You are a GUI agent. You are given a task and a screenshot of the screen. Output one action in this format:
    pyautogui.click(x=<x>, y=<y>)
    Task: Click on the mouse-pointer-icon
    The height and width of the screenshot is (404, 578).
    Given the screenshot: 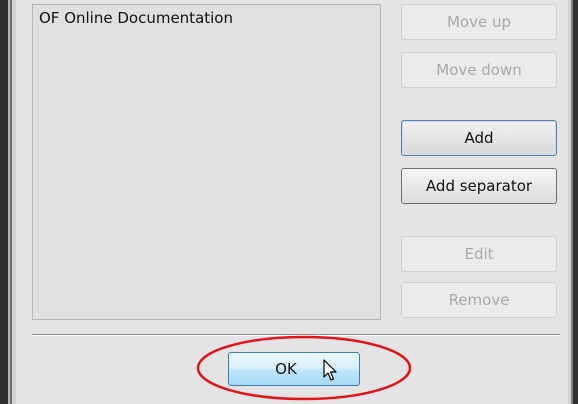 What is the action you would take?
    pyautogui.click(x=330, y=370)
    